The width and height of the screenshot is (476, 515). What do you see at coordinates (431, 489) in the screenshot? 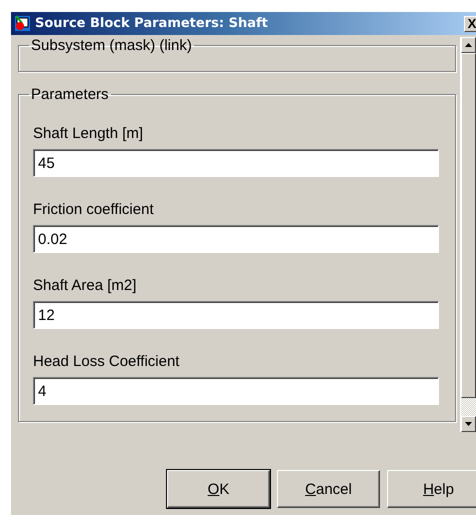
I see `dialog-button: Help` at bounding box center [431, 489].